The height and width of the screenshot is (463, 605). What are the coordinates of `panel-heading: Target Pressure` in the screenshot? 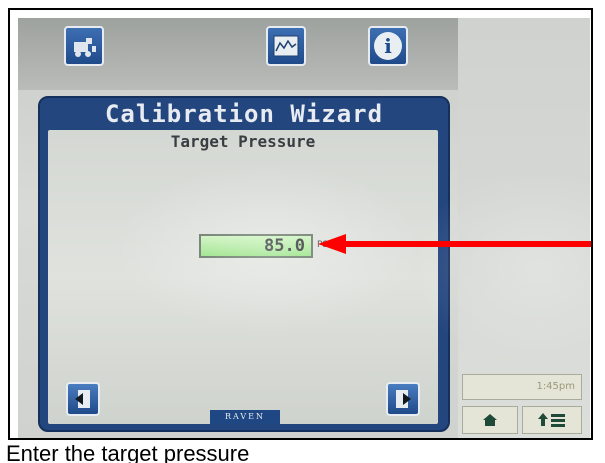 It's located at (243, 141).